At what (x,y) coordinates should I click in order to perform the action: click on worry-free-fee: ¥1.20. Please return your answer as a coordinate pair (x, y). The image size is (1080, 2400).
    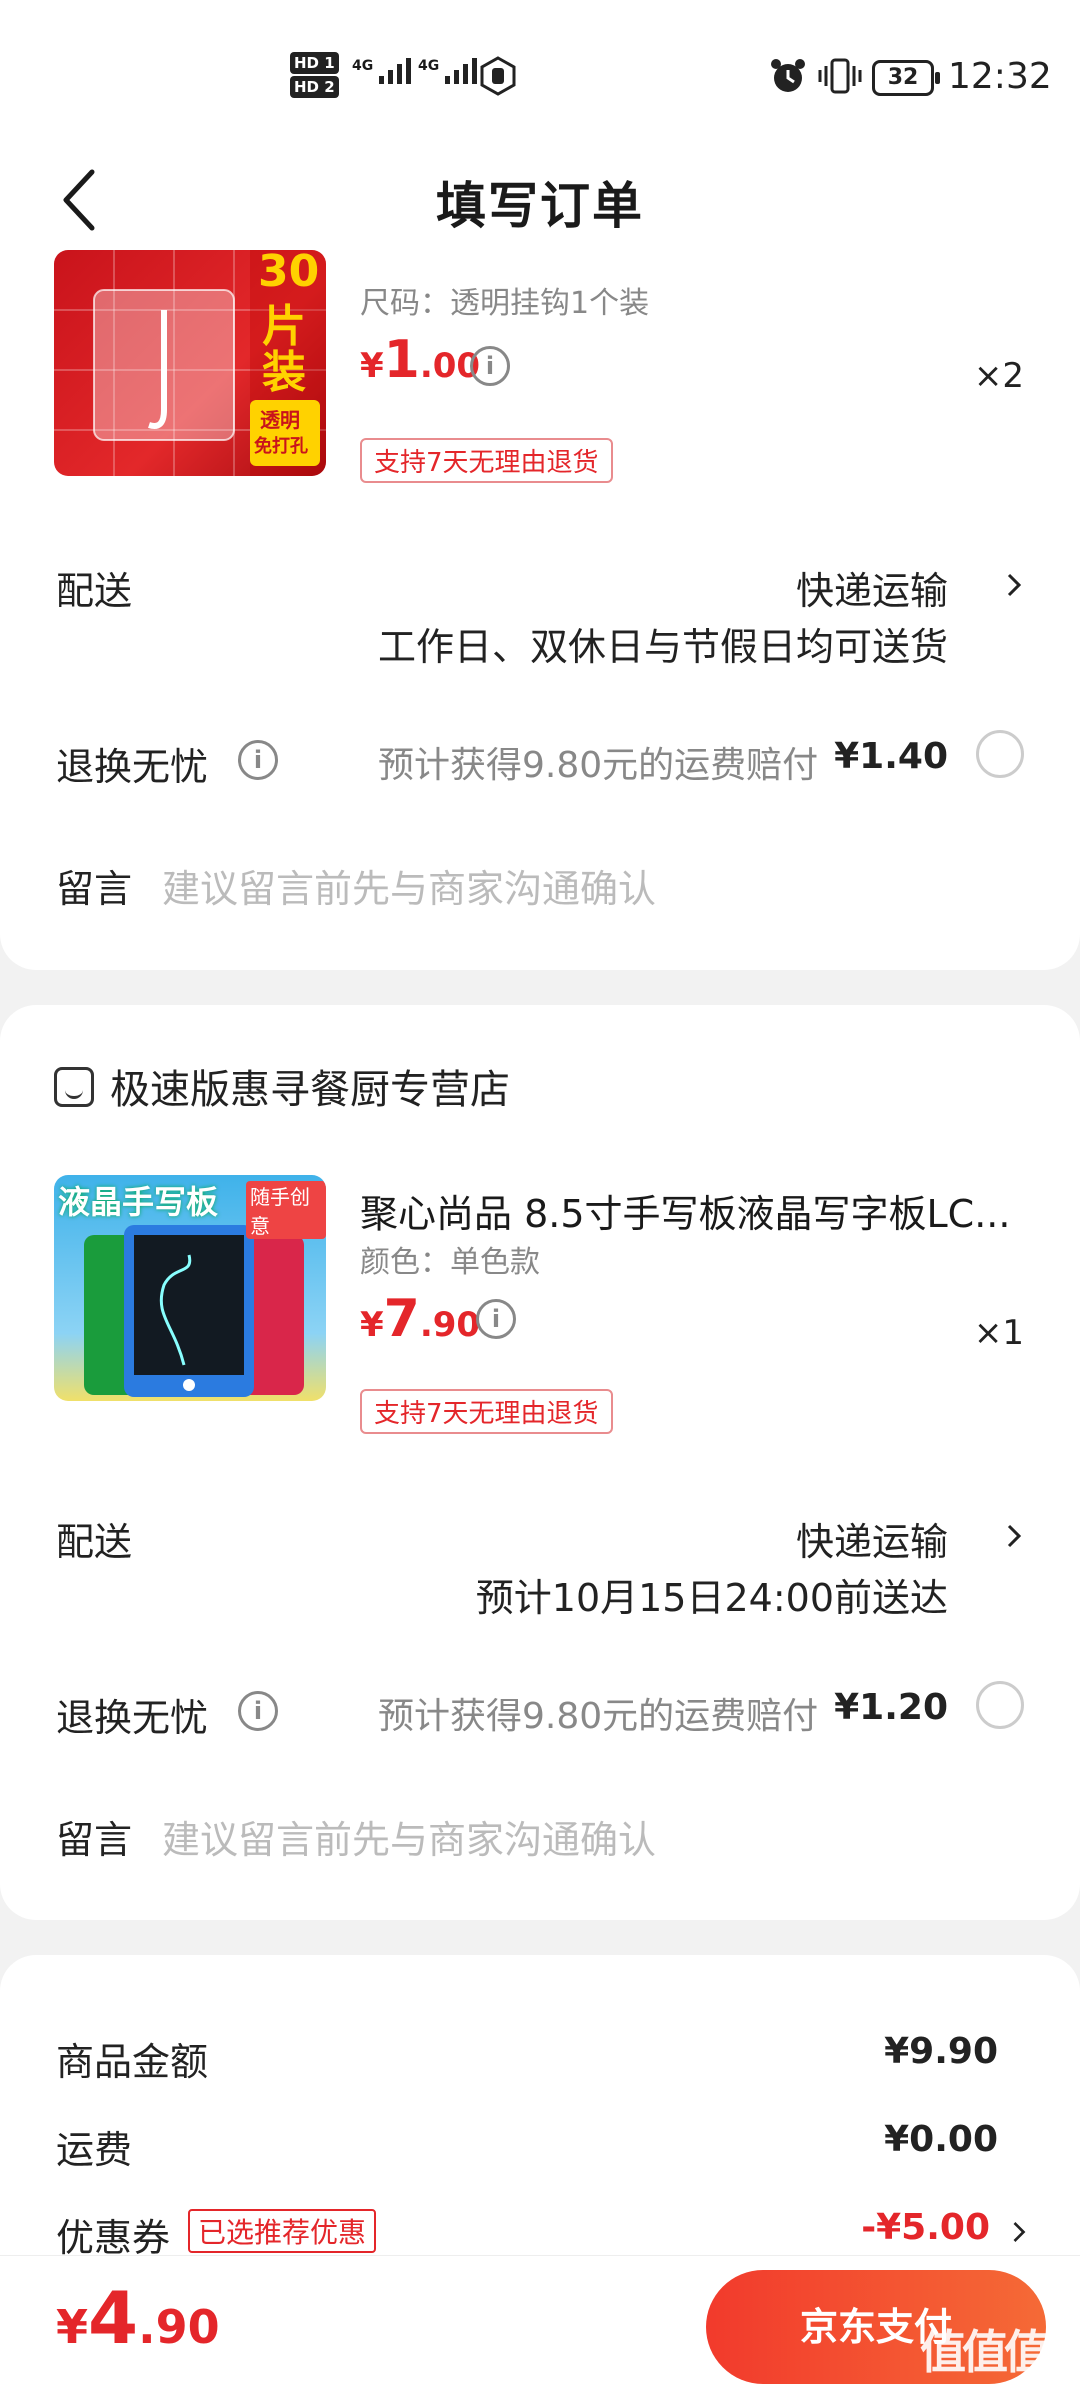
    Looking at the image, I should click on (891, 1707).